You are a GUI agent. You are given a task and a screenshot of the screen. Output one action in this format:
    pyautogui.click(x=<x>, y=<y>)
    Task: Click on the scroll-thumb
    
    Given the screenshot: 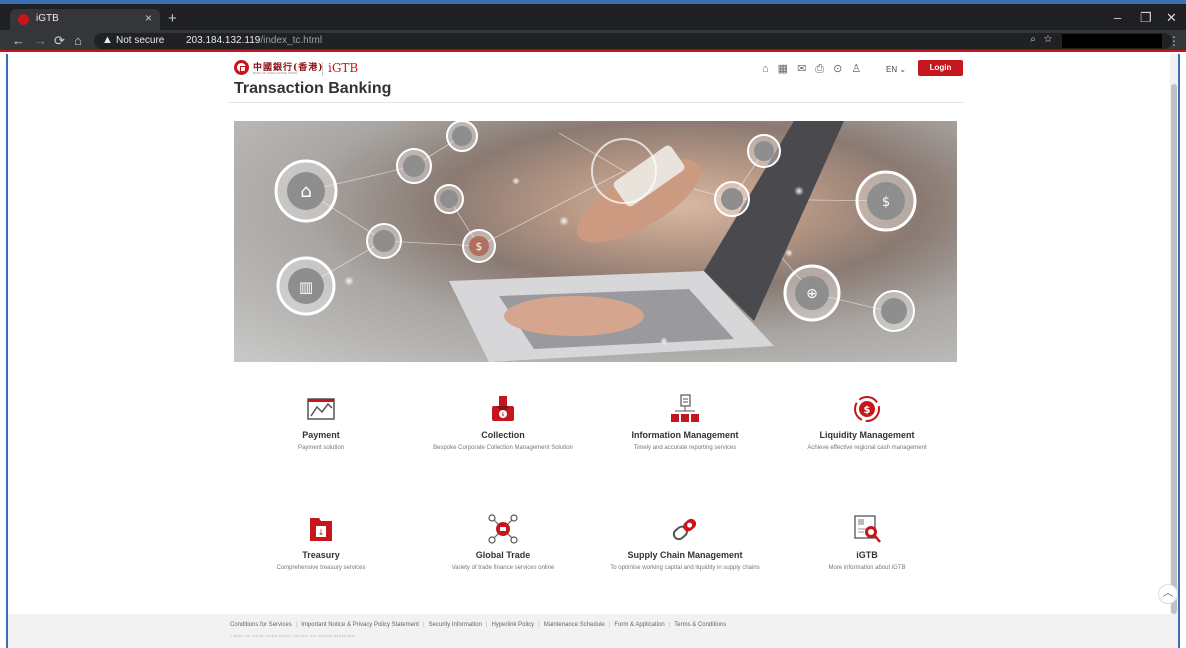 What is the action you would take?
    pyautogui.click(x=1174, y=349)
    